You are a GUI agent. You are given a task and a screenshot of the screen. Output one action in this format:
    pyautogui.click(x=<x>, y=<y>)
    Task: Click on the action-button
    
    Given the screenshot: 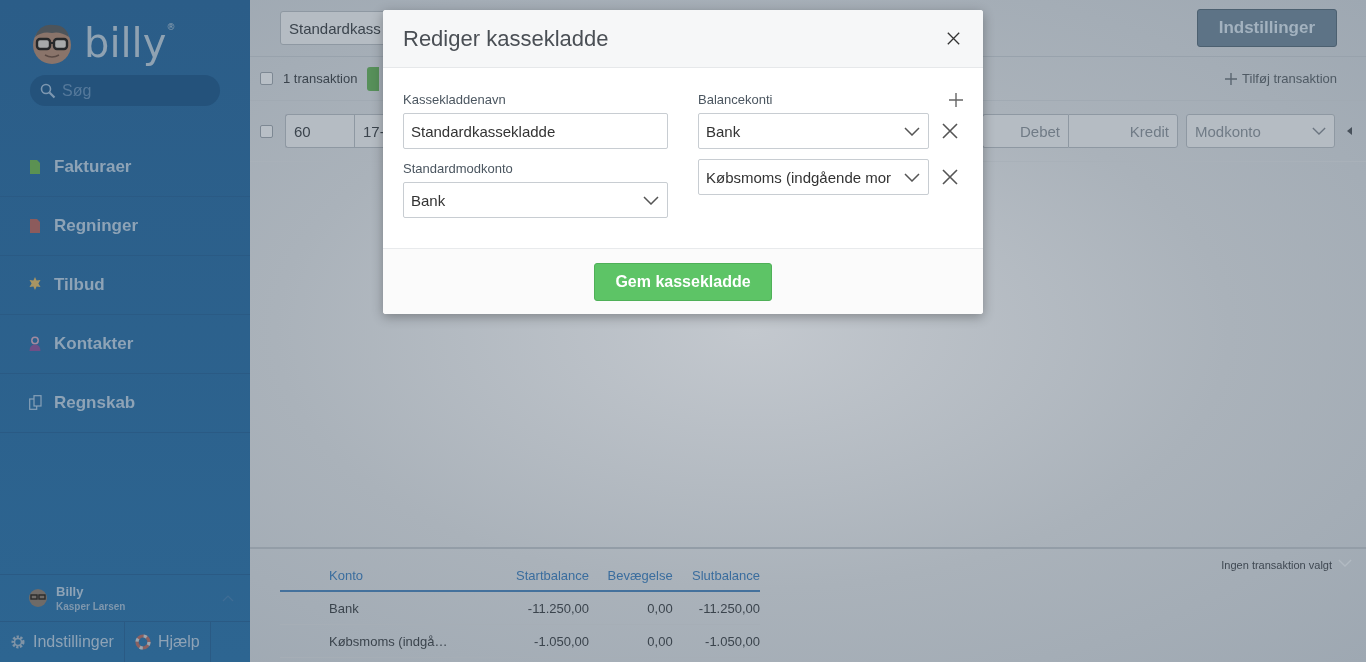 What is the action you would take?
    pyautogui.click(x=373, y=78)
    